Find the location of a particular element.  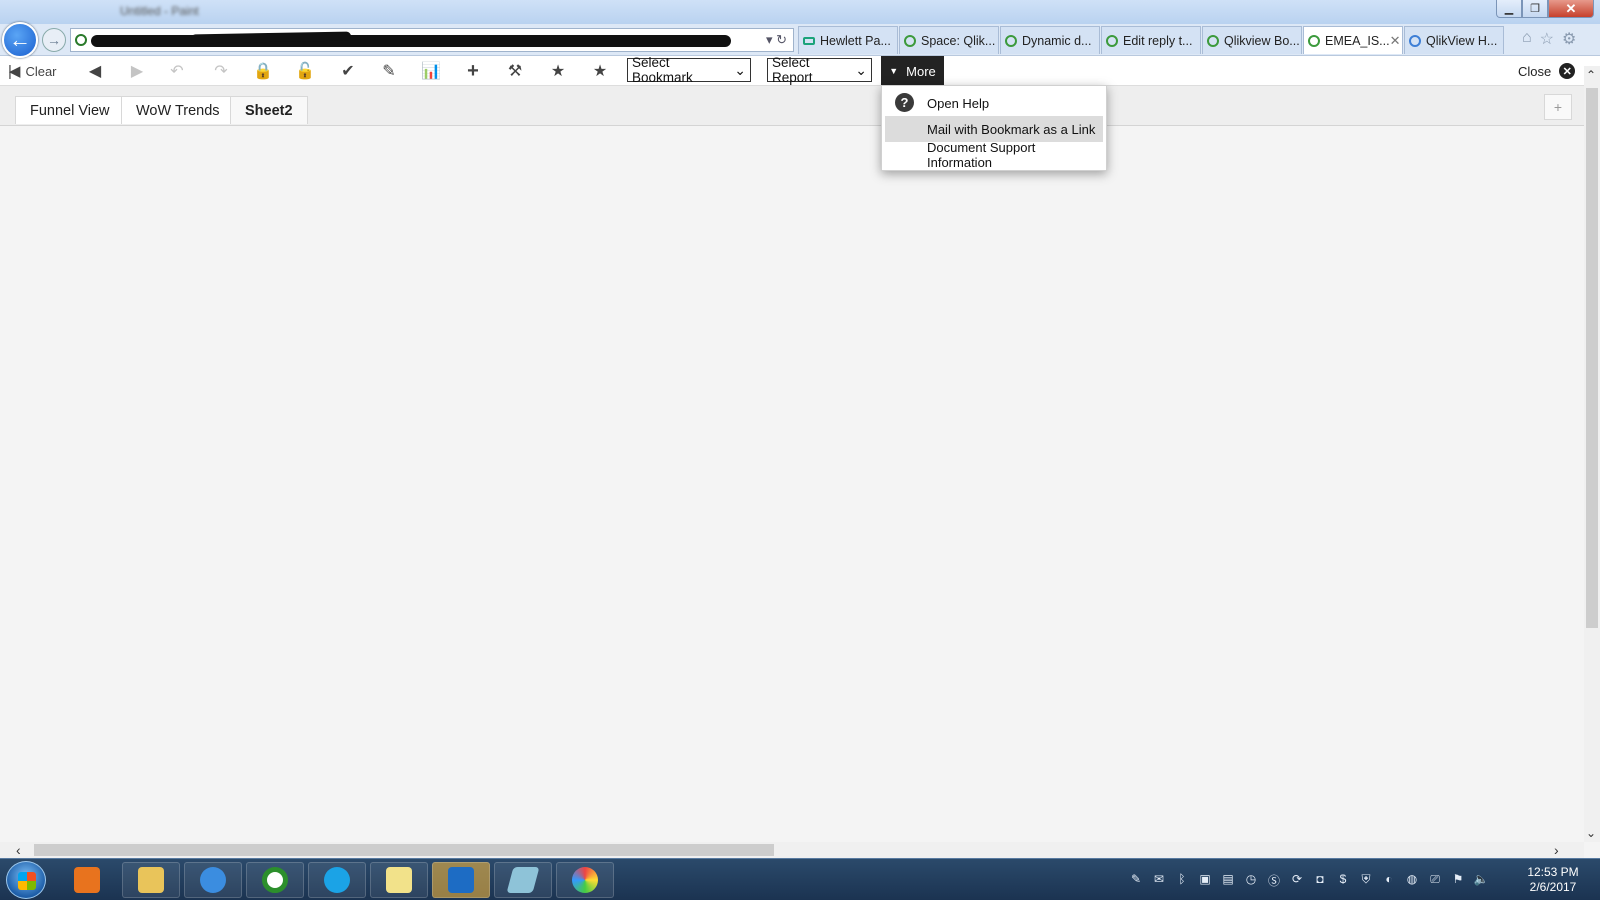

restore-button: ❐ is located at coordinates (1535, 9).